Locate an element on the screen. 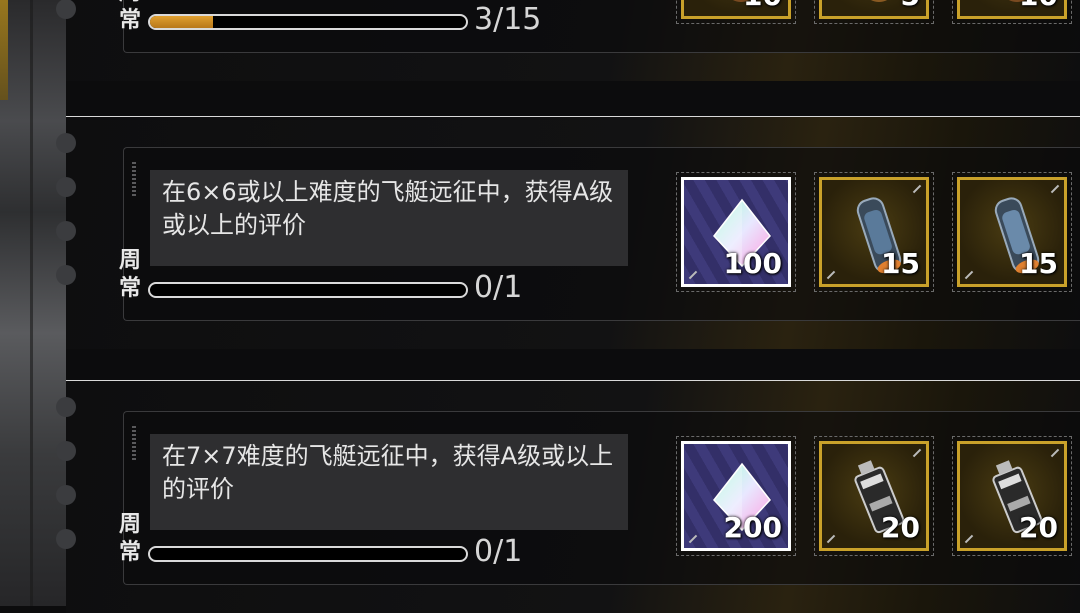 Image resolution: width=1080 pixels, height=613 pixels. backdrop-accent-bar is located at coordinates (4, 50).